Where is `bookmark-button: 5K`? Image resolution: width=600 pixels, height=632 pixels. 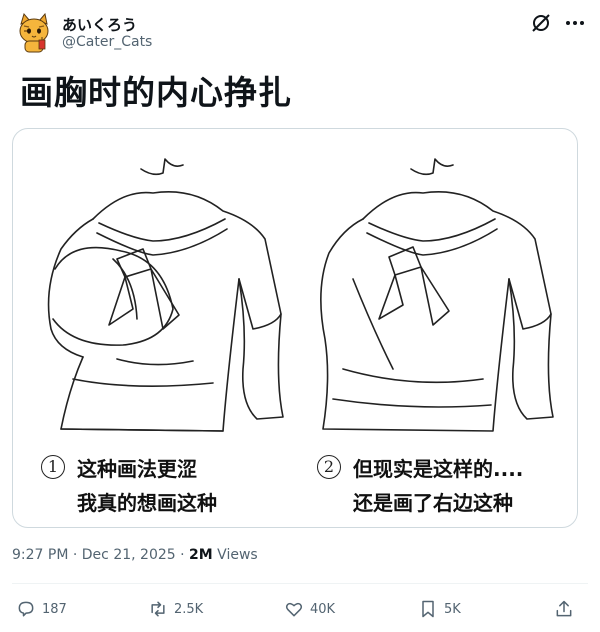 bookmark-button: 5K is located at coordinates (439, 609).